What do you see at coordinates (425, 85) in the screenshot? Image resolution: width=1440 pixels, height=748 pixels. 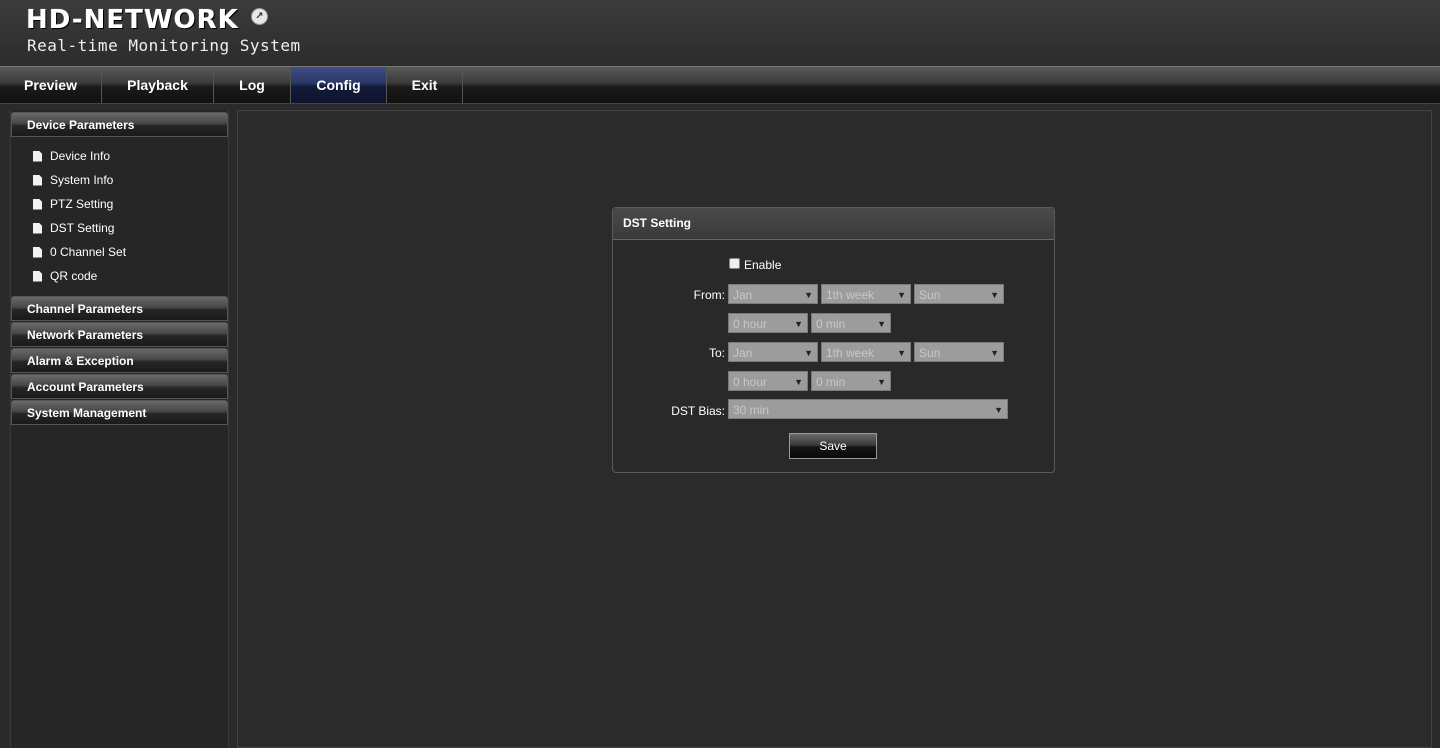 I see `tab-exit: Exit` at bounding box center [425, 85].